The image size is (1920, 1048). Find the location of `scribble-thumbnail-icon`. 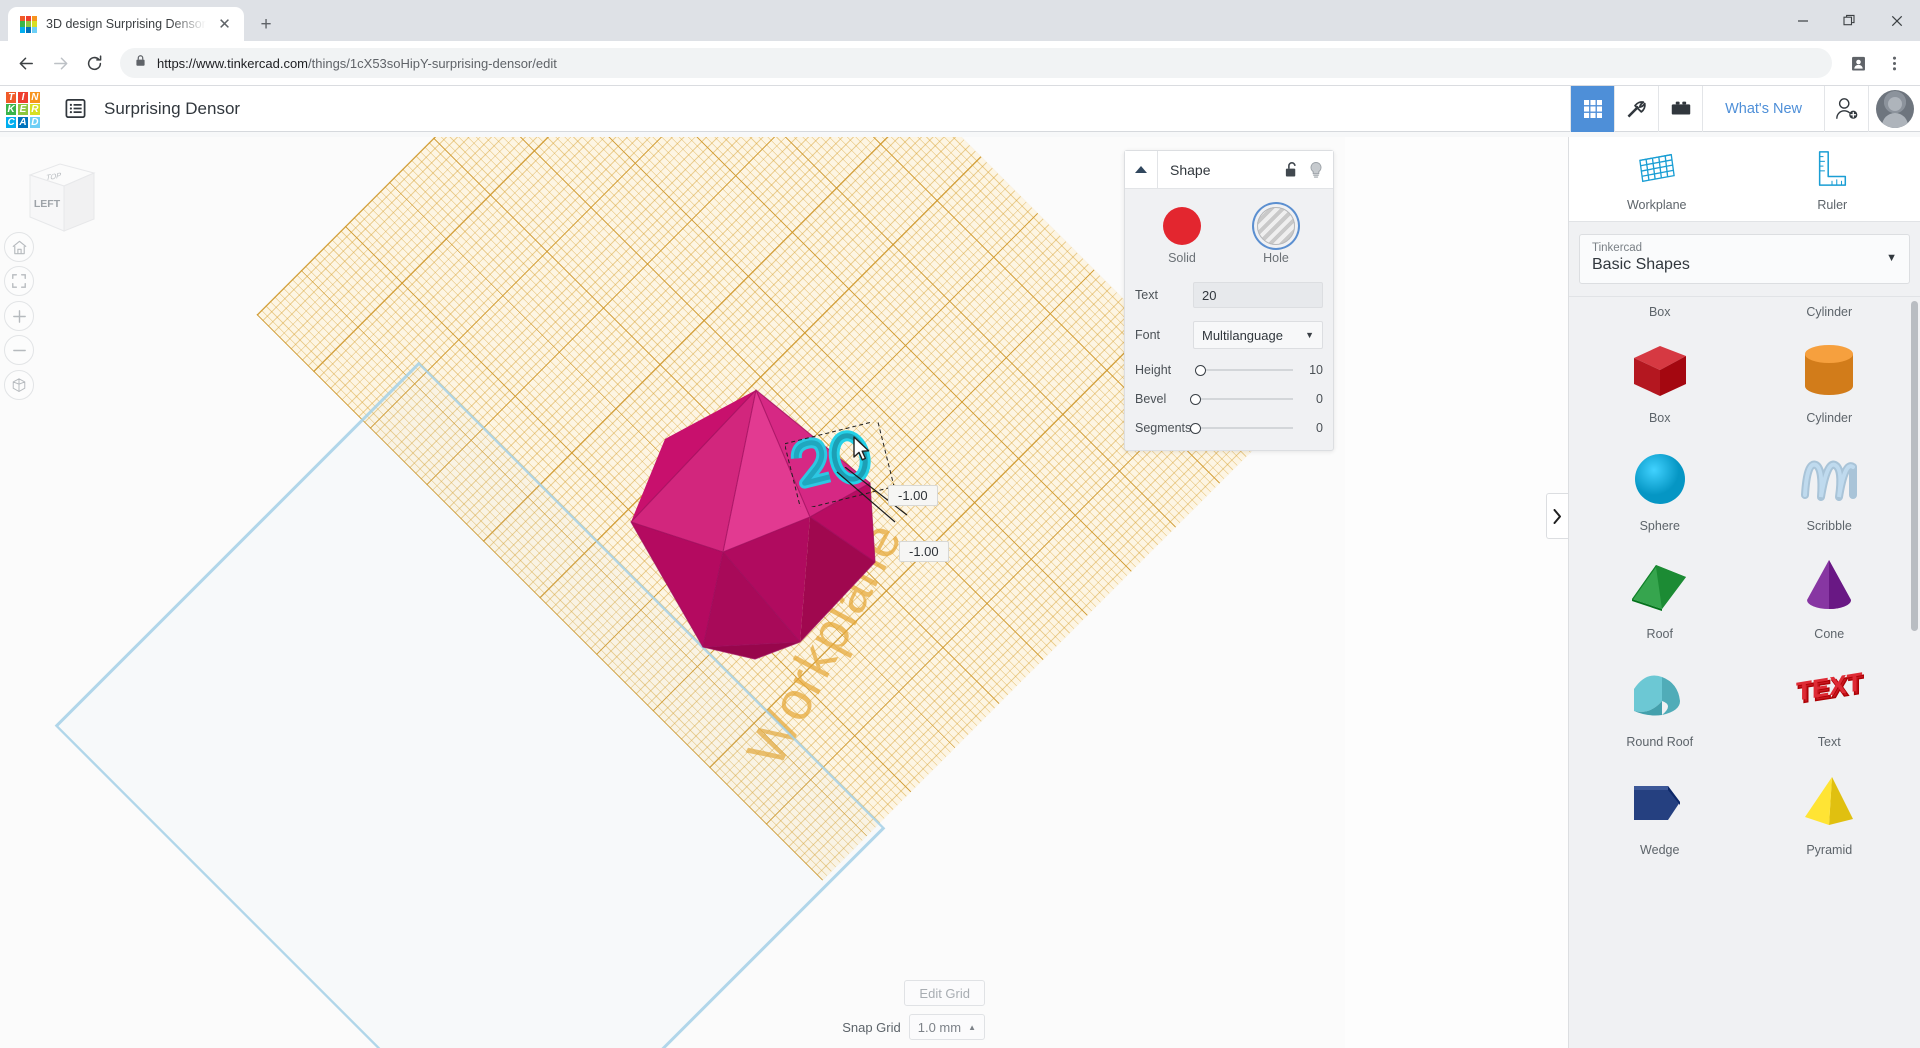

scribble-thumbnail-icon is located at coordinates (1830, 479).